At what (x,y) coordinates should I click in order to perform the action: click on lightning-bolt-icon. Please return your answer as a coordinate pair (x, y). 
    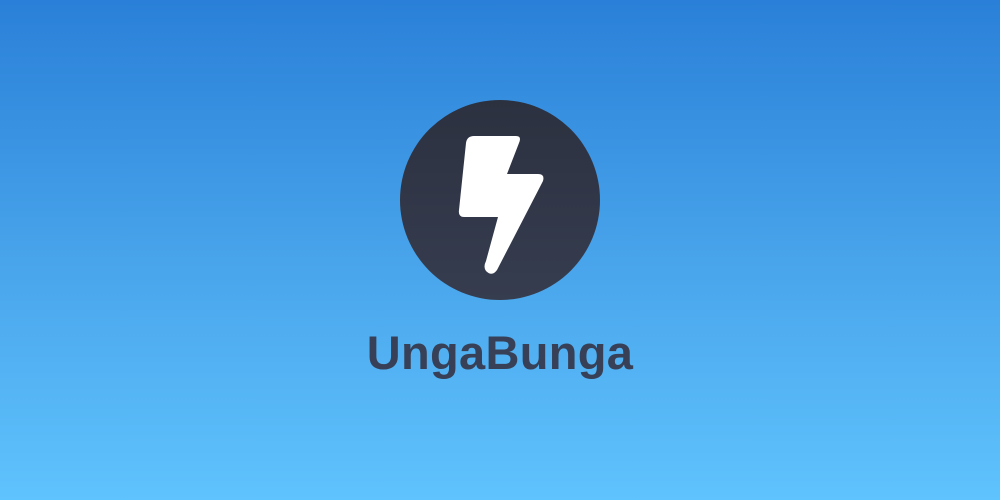
    Looking at the image, I should click on (501, 205).